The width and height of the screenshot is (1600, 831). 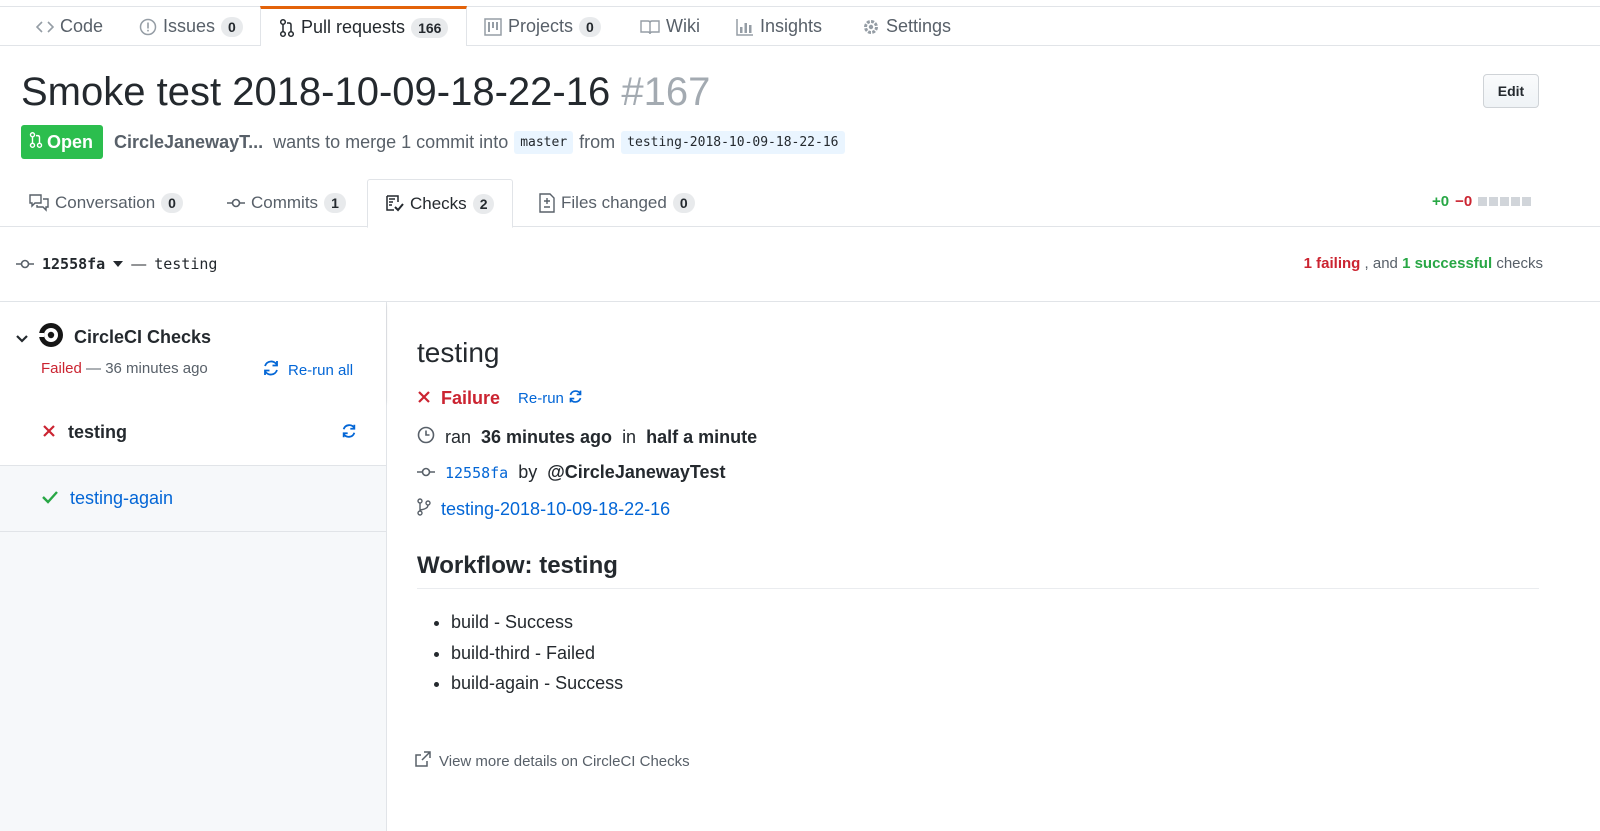 I want to click on list-item: build-third - Failed, so click(x=537, y=656).